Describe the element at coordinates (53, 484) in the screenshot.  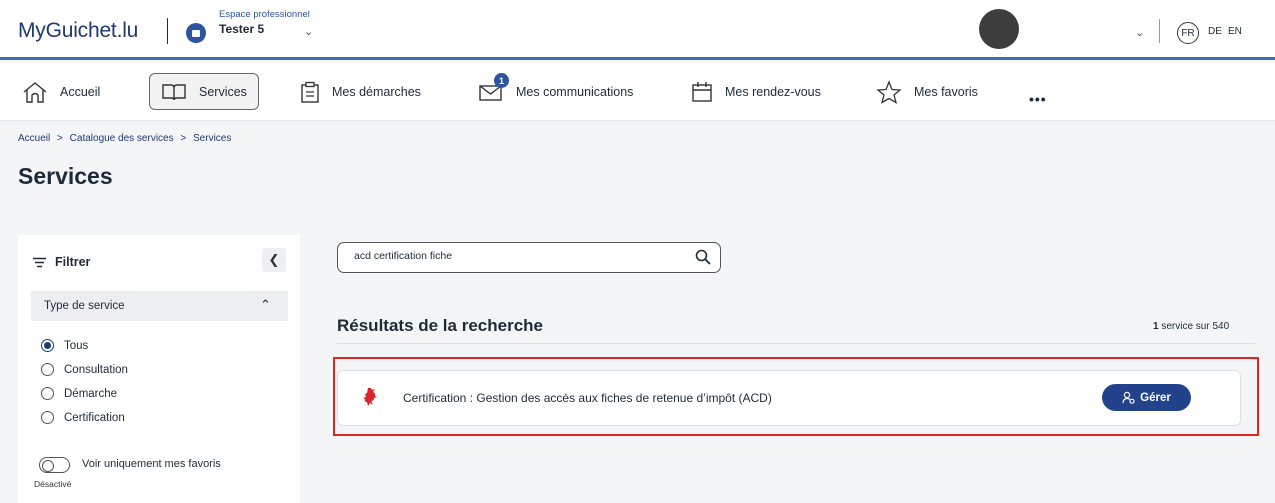
I see `favorites-toggle-state: Désactivé` at that location.